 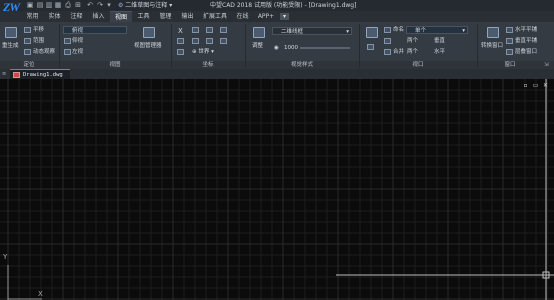 I want to click on group-label-visual: 视觉样式, so click(x=301, y=65).